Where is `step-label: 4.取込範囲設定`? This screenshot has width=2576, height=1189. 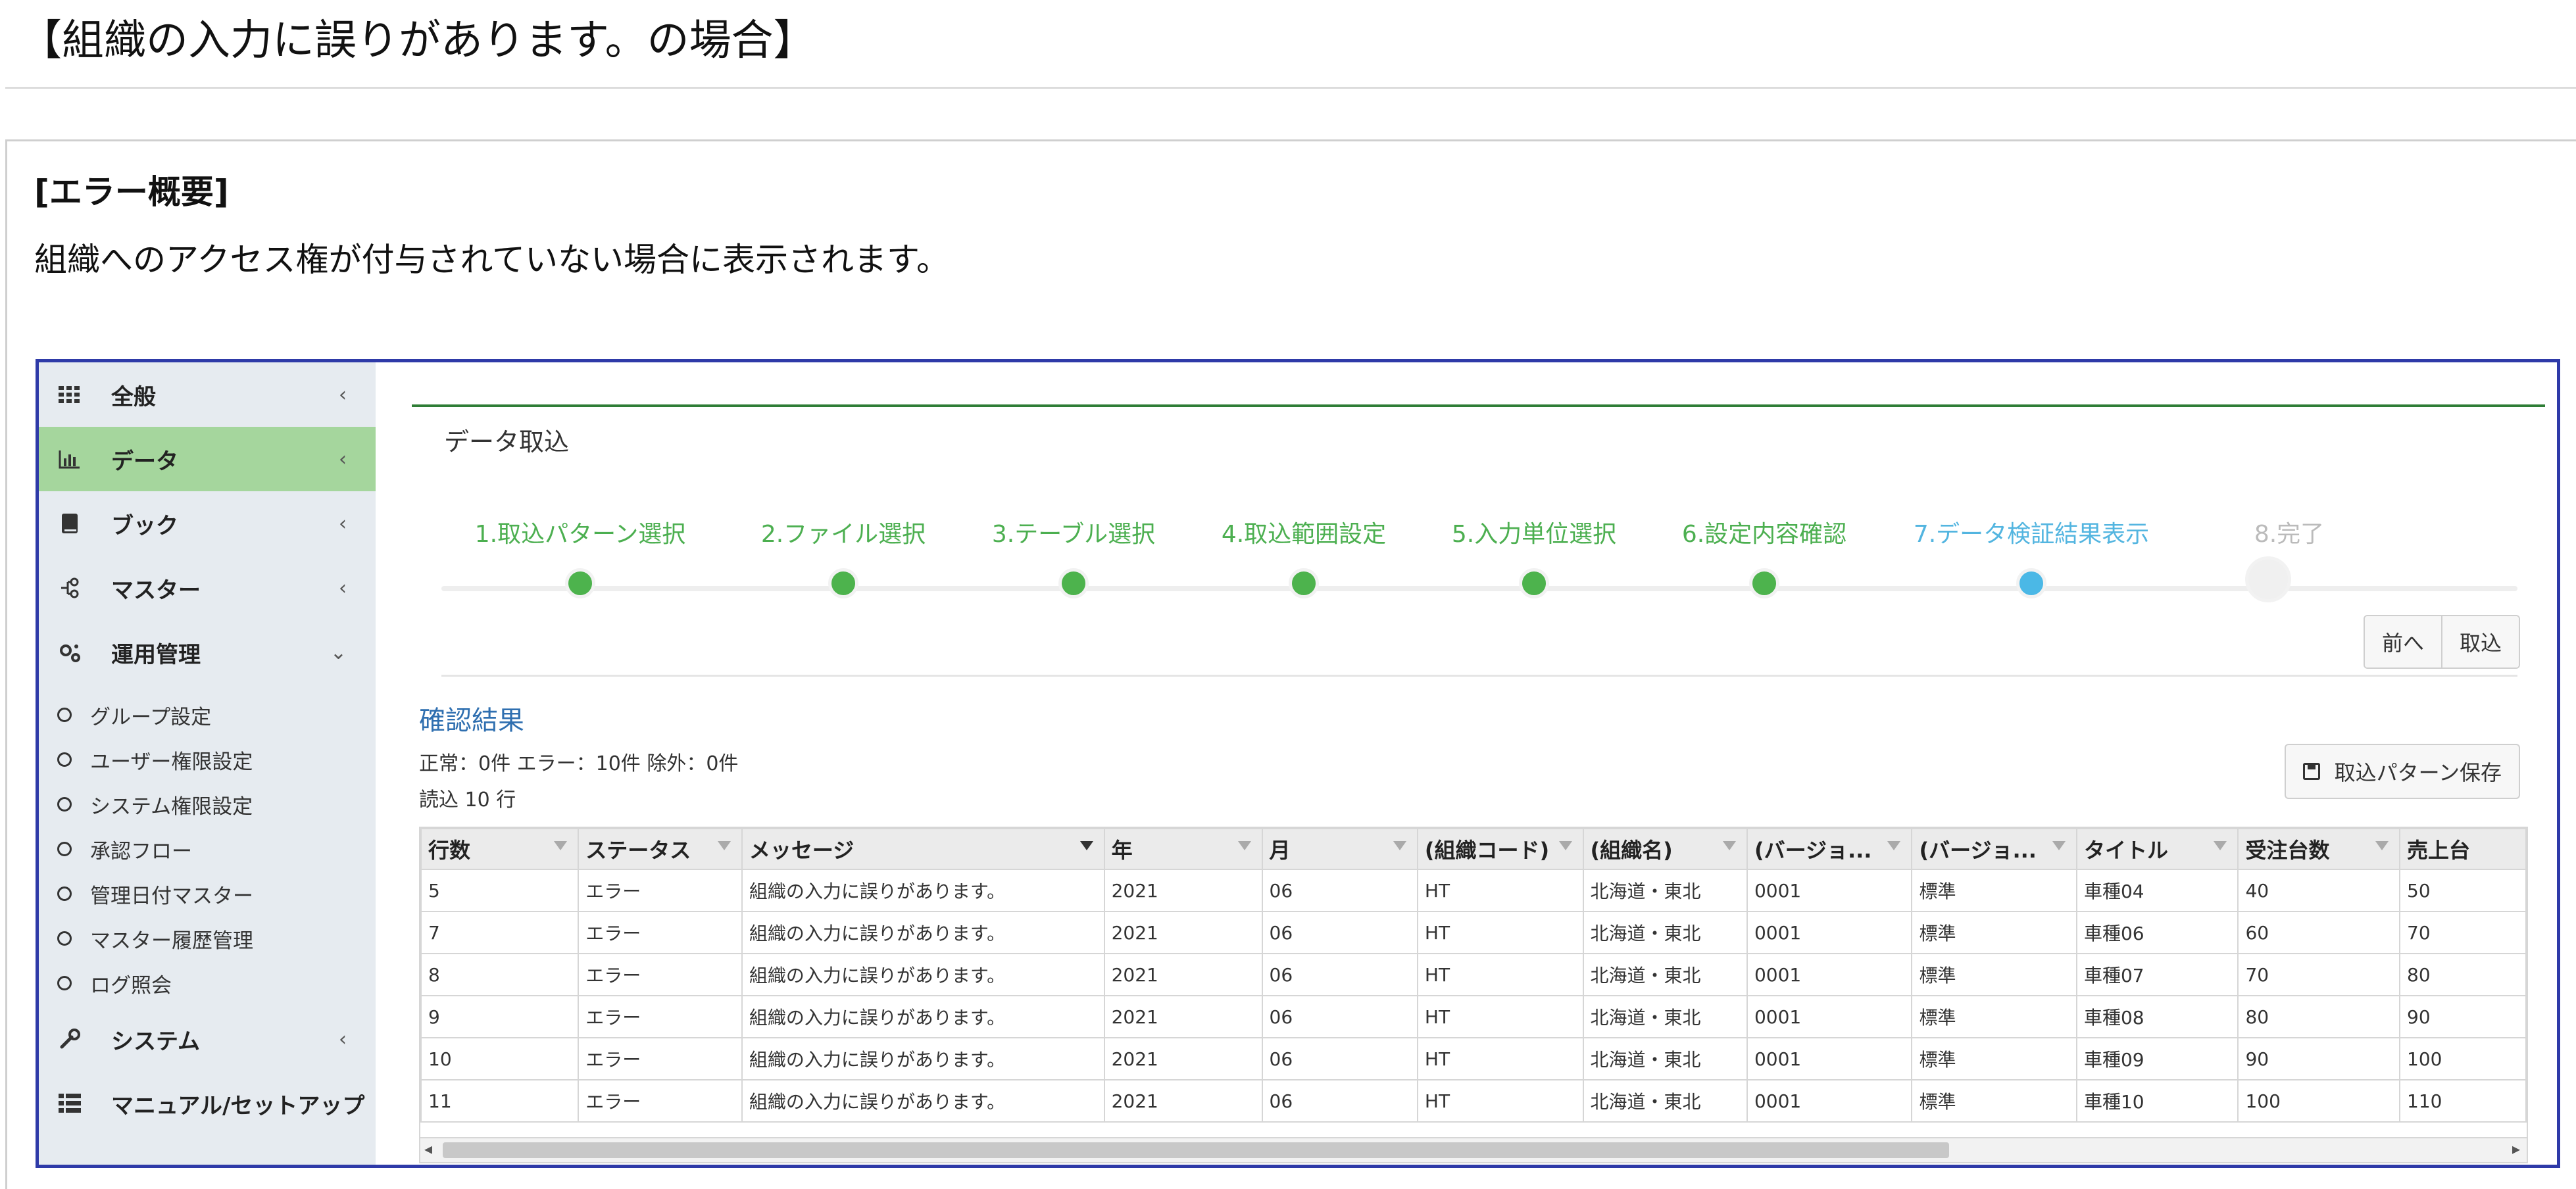
step-label: 4.取込範囲設定 is located at coordinates (1304, 534).